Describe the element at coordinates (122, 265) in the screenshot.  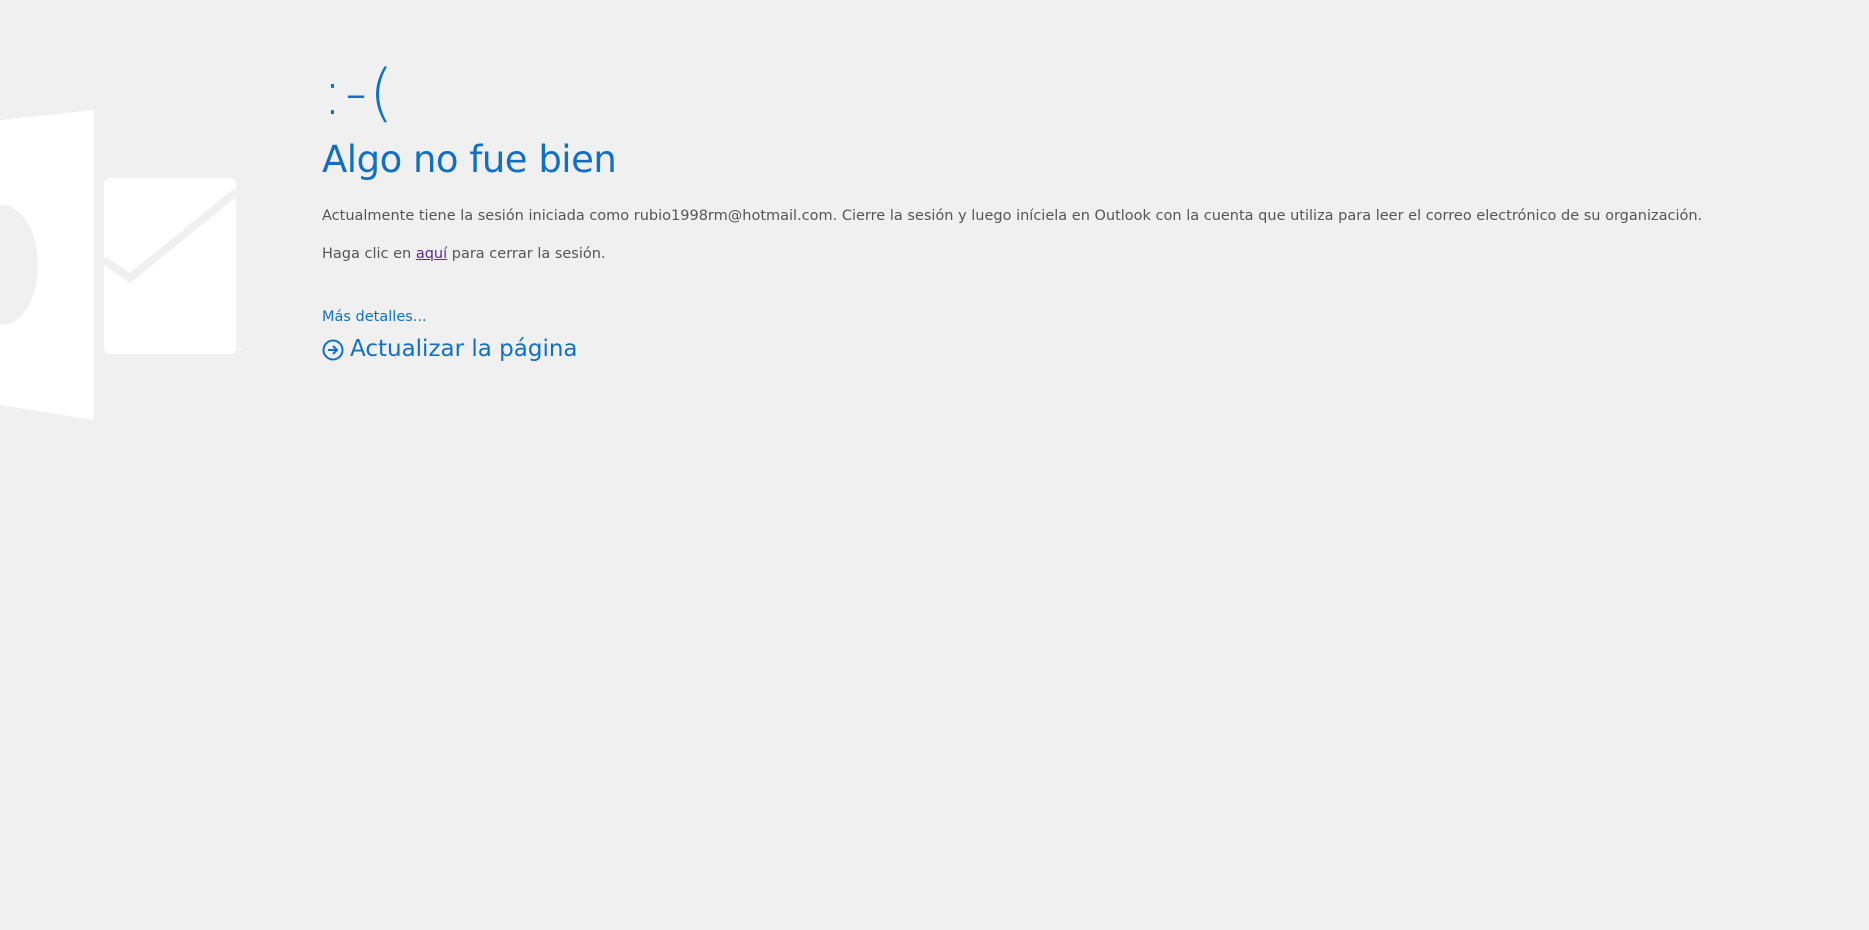
I see `outlook-logo-icon: ™` at that location.